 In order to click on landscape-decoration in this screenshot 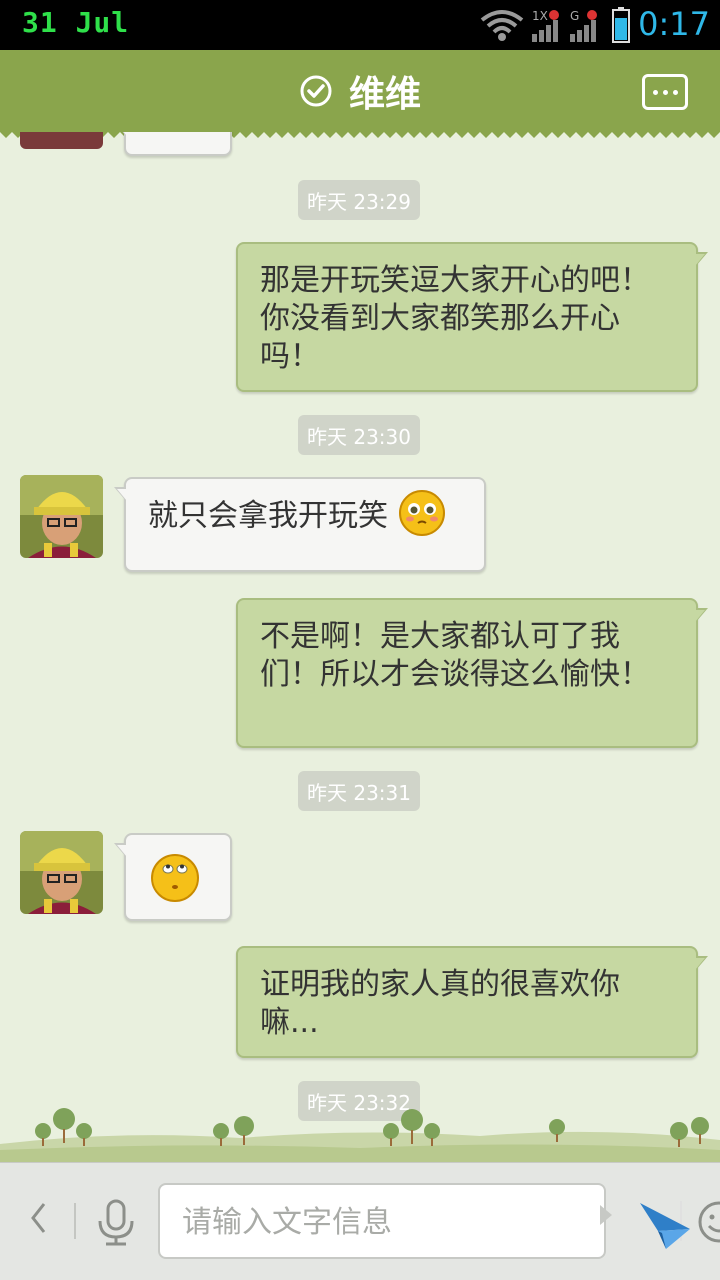, I will do `click(360, 1135)`.